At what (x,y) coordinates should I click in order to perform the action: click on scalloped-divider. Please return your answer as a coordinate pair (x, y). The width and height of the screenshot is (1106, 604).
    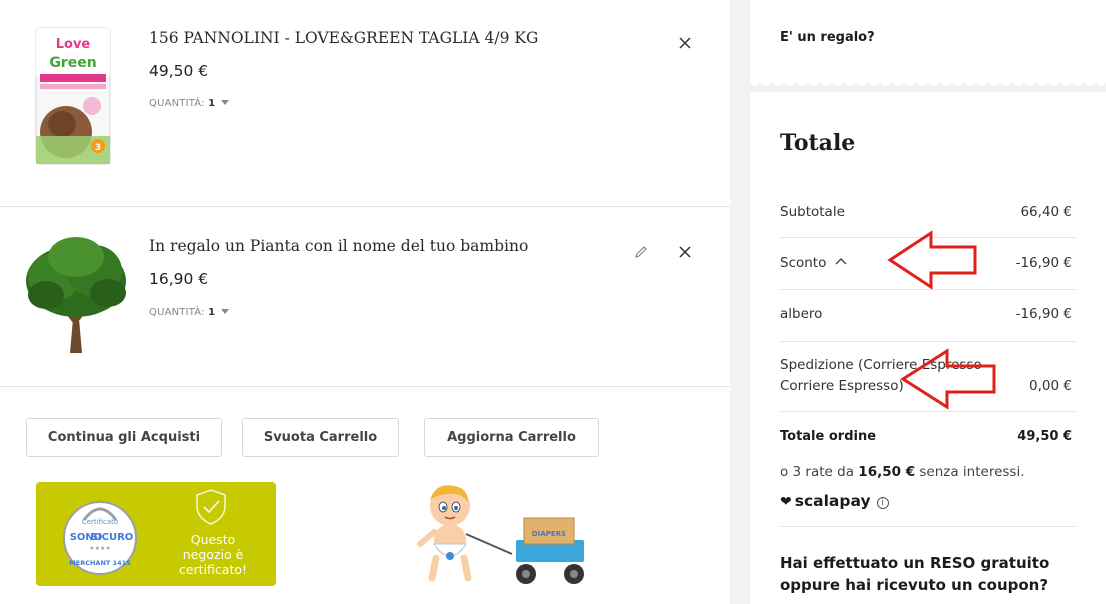
    Looking at the image, I should click on (928, 82).